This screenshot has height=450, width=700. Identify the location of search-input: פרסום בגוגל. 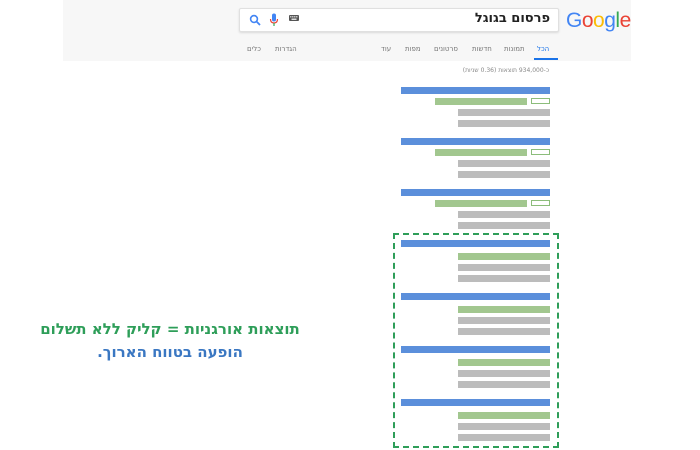
(399, 20).